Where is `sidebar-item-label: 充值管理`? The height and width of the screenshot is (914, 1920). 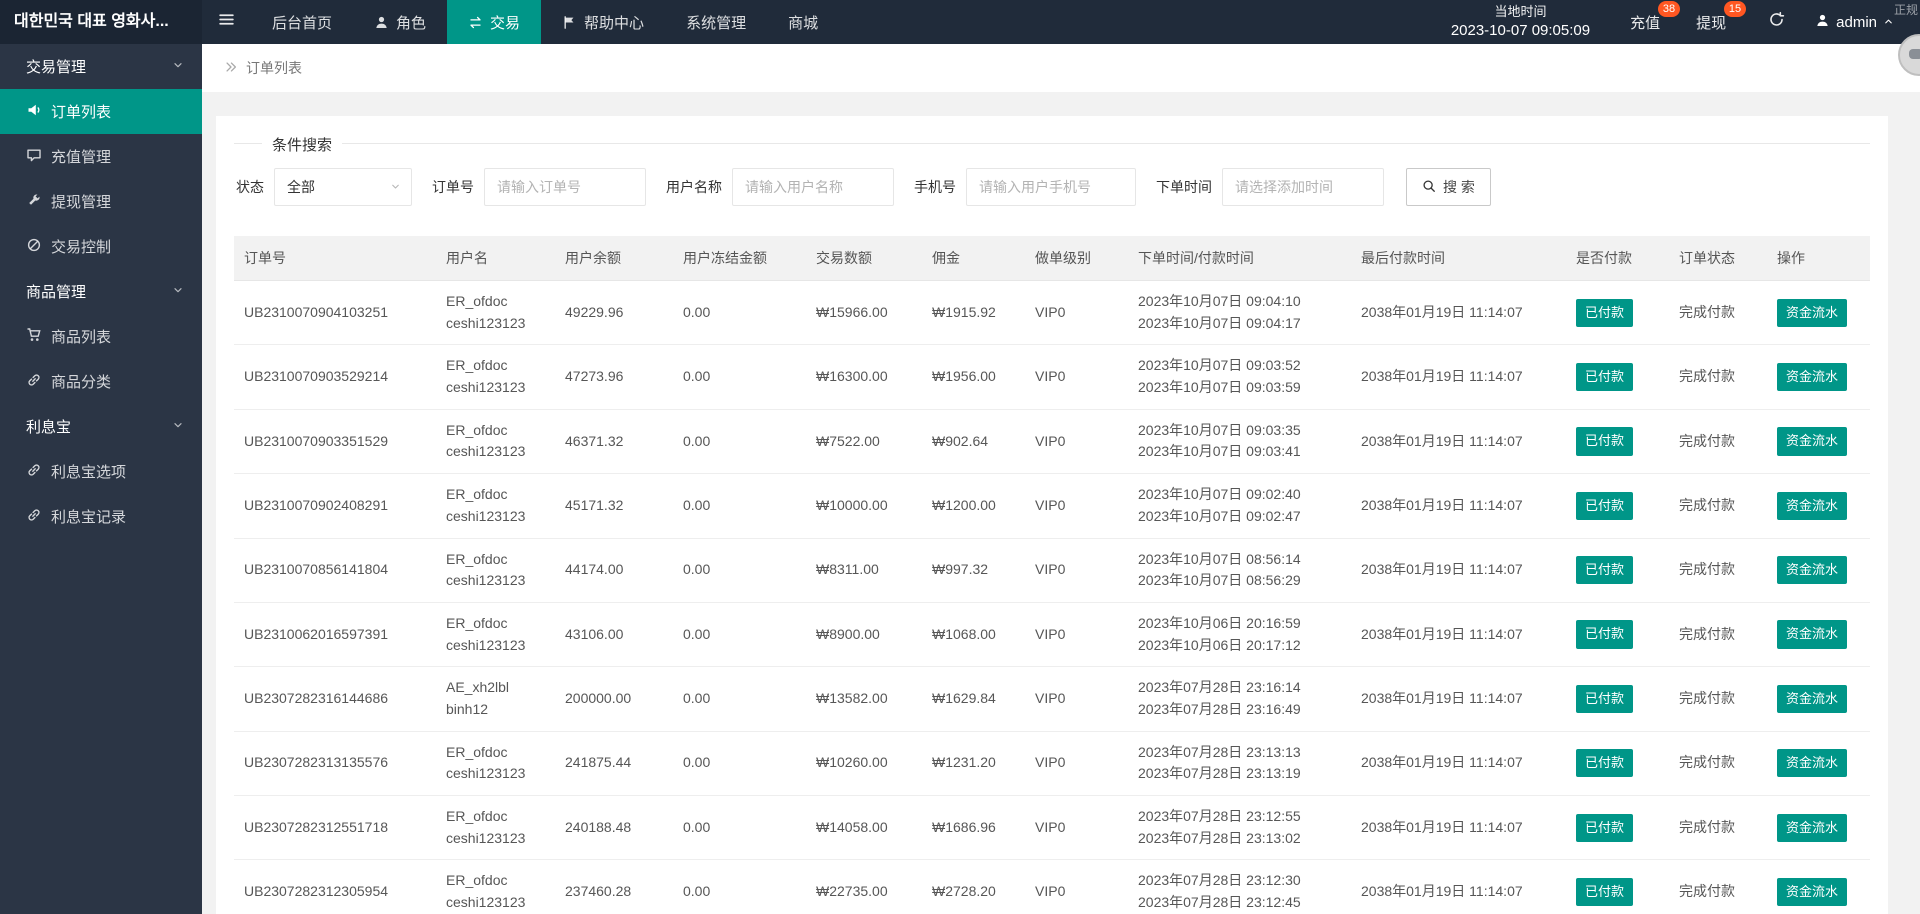
sidebar-item-label: 充值管理 is located at coordinates (81, 157).